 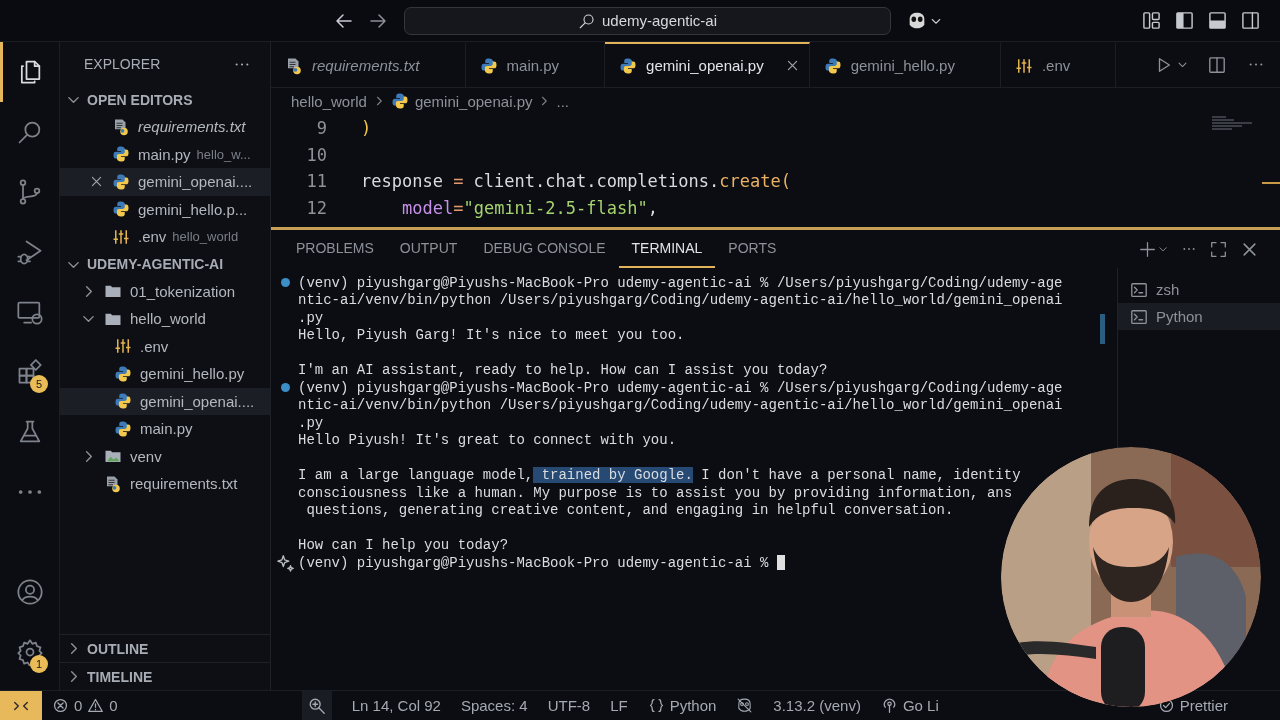 What do you see at coordinates (165, 237) in the screenshot?
I see `list-item: .env hello_world` at bounding box center [165, 237].